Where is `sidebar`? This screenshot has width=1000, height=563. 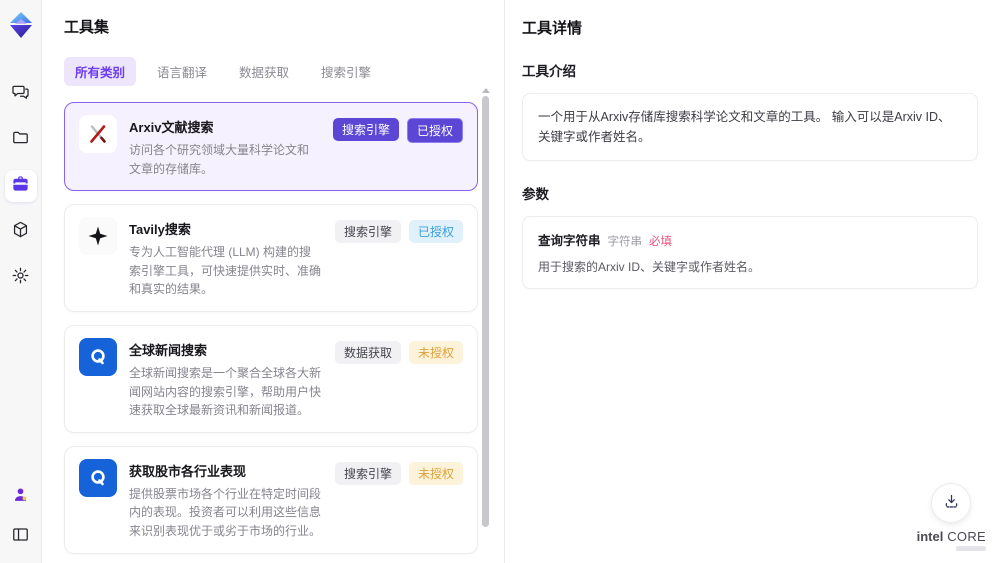 sidebar is located at coordinates (21, 281).